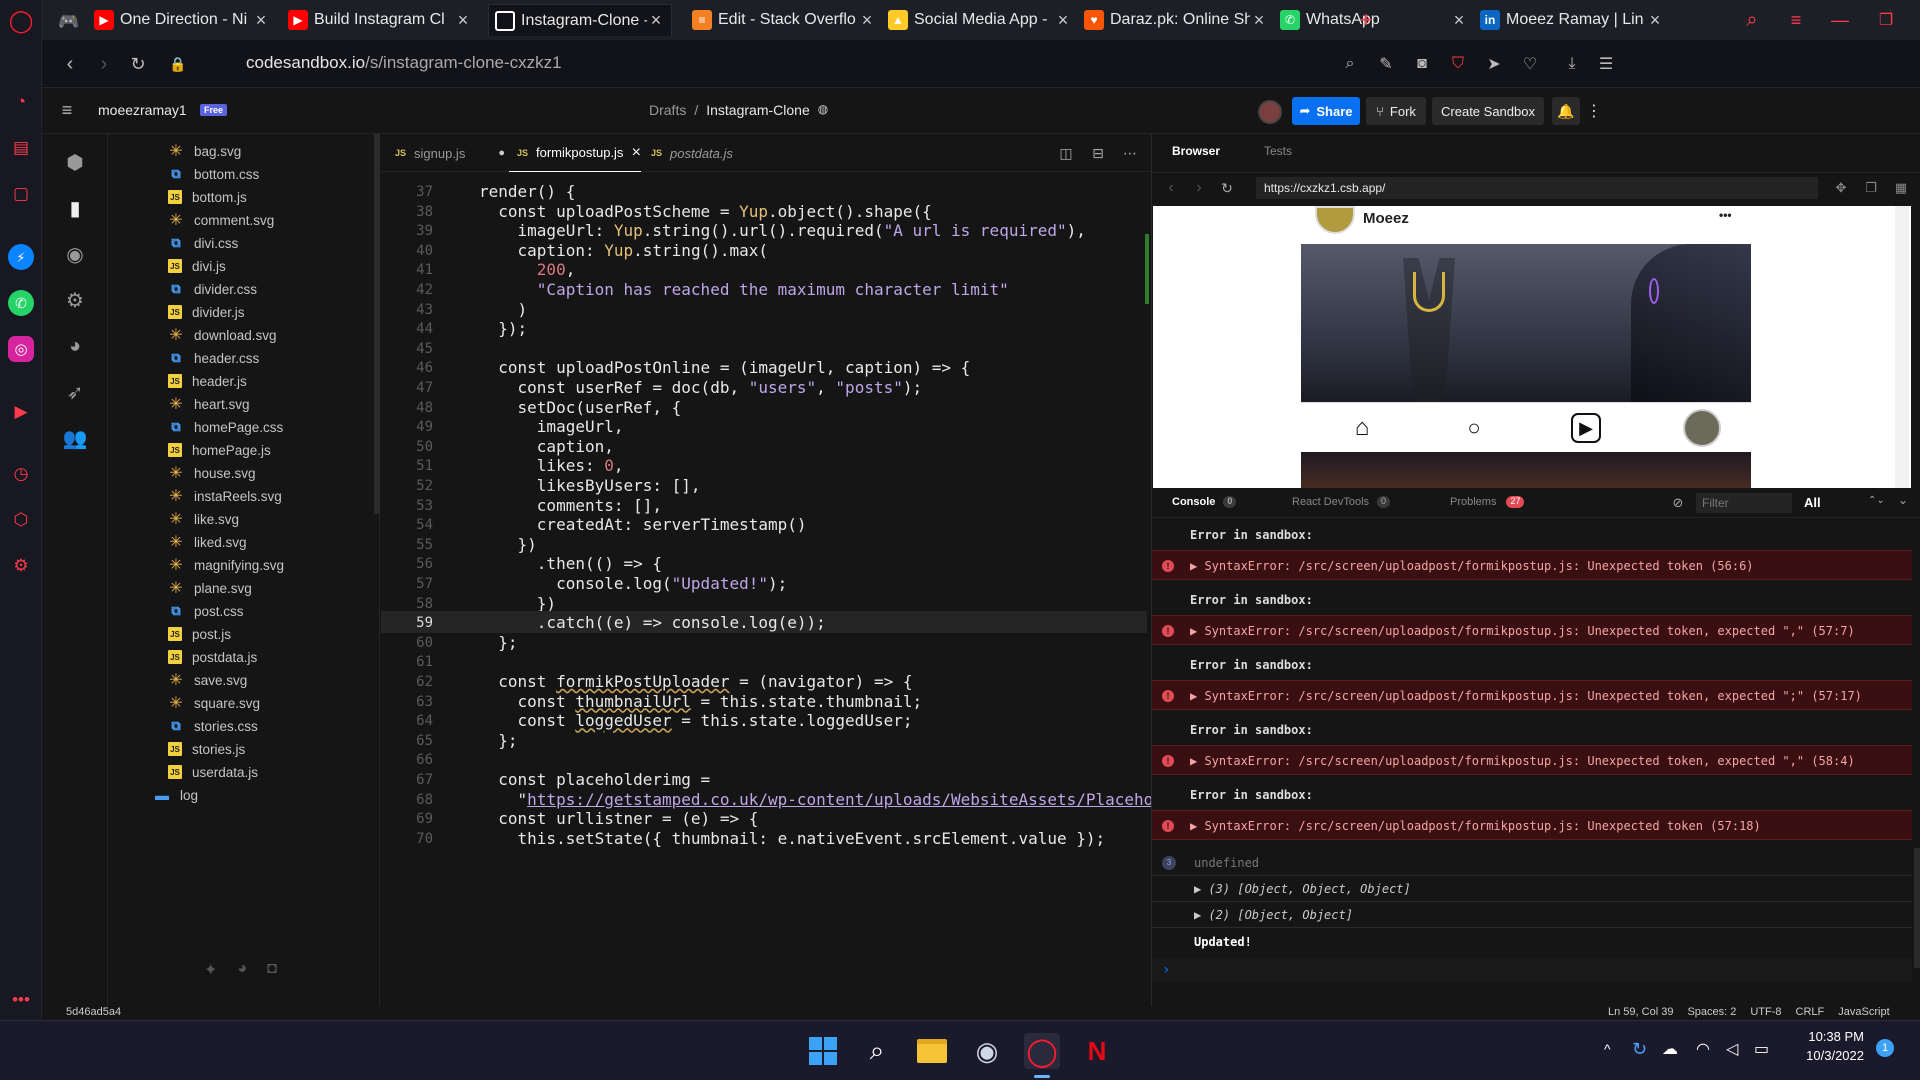 The width and height of the screenshot is (1920, 1080). What do you see at coordinates (207, 197) in the screenshot?
I see `file-item: JS bottom.js` at bounding box center [207, 197].